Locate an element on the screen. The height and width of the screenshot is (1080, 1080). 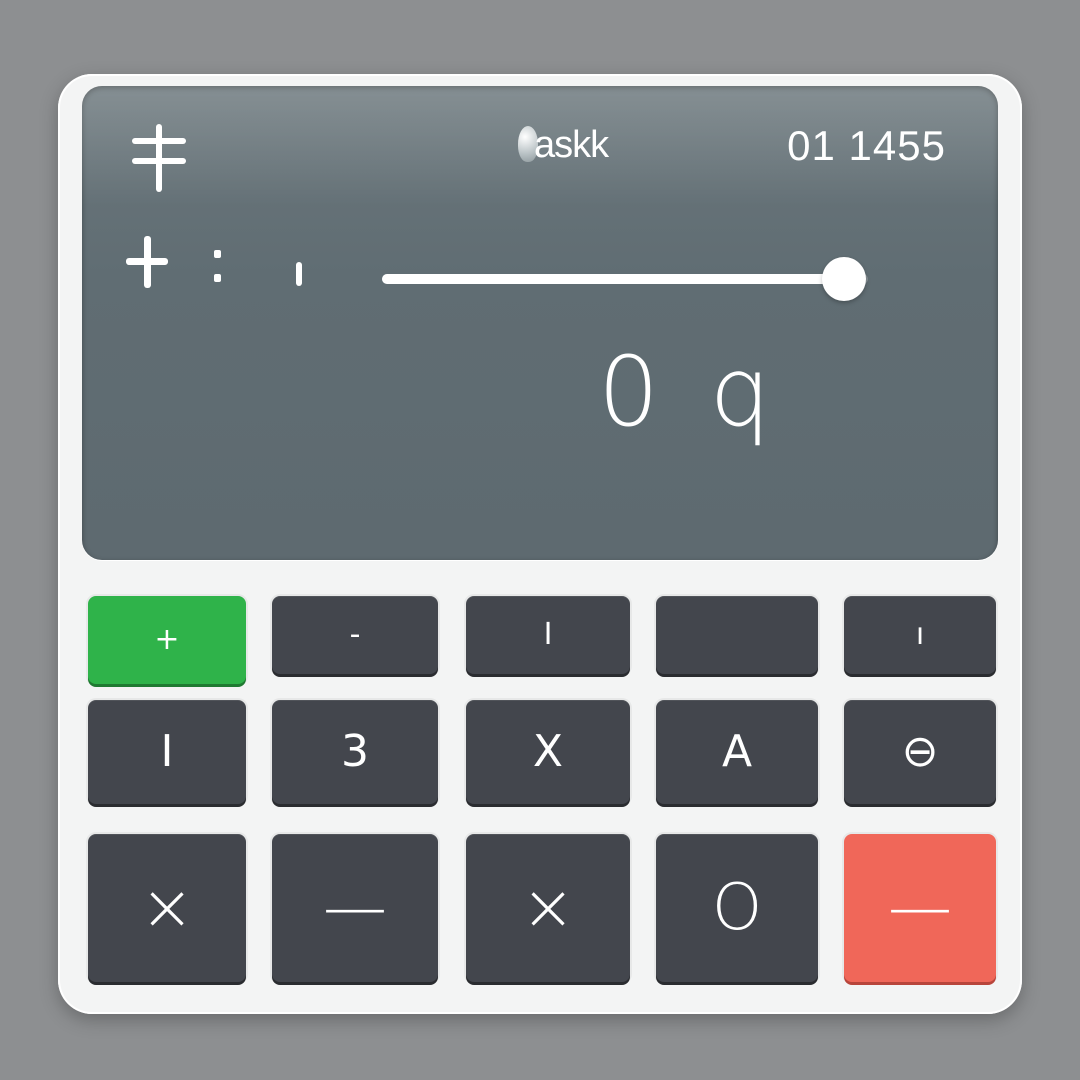
slider-thumb is located at coordinates (843, 279).